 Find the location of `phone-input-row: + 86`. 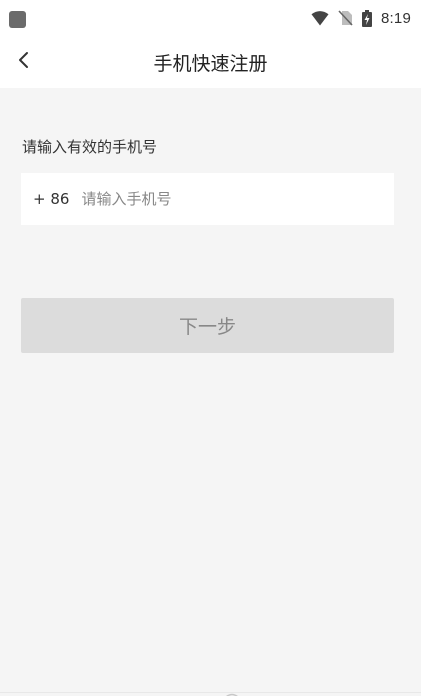

phone-input-row: + 86 is located at coordinates (207, 199).